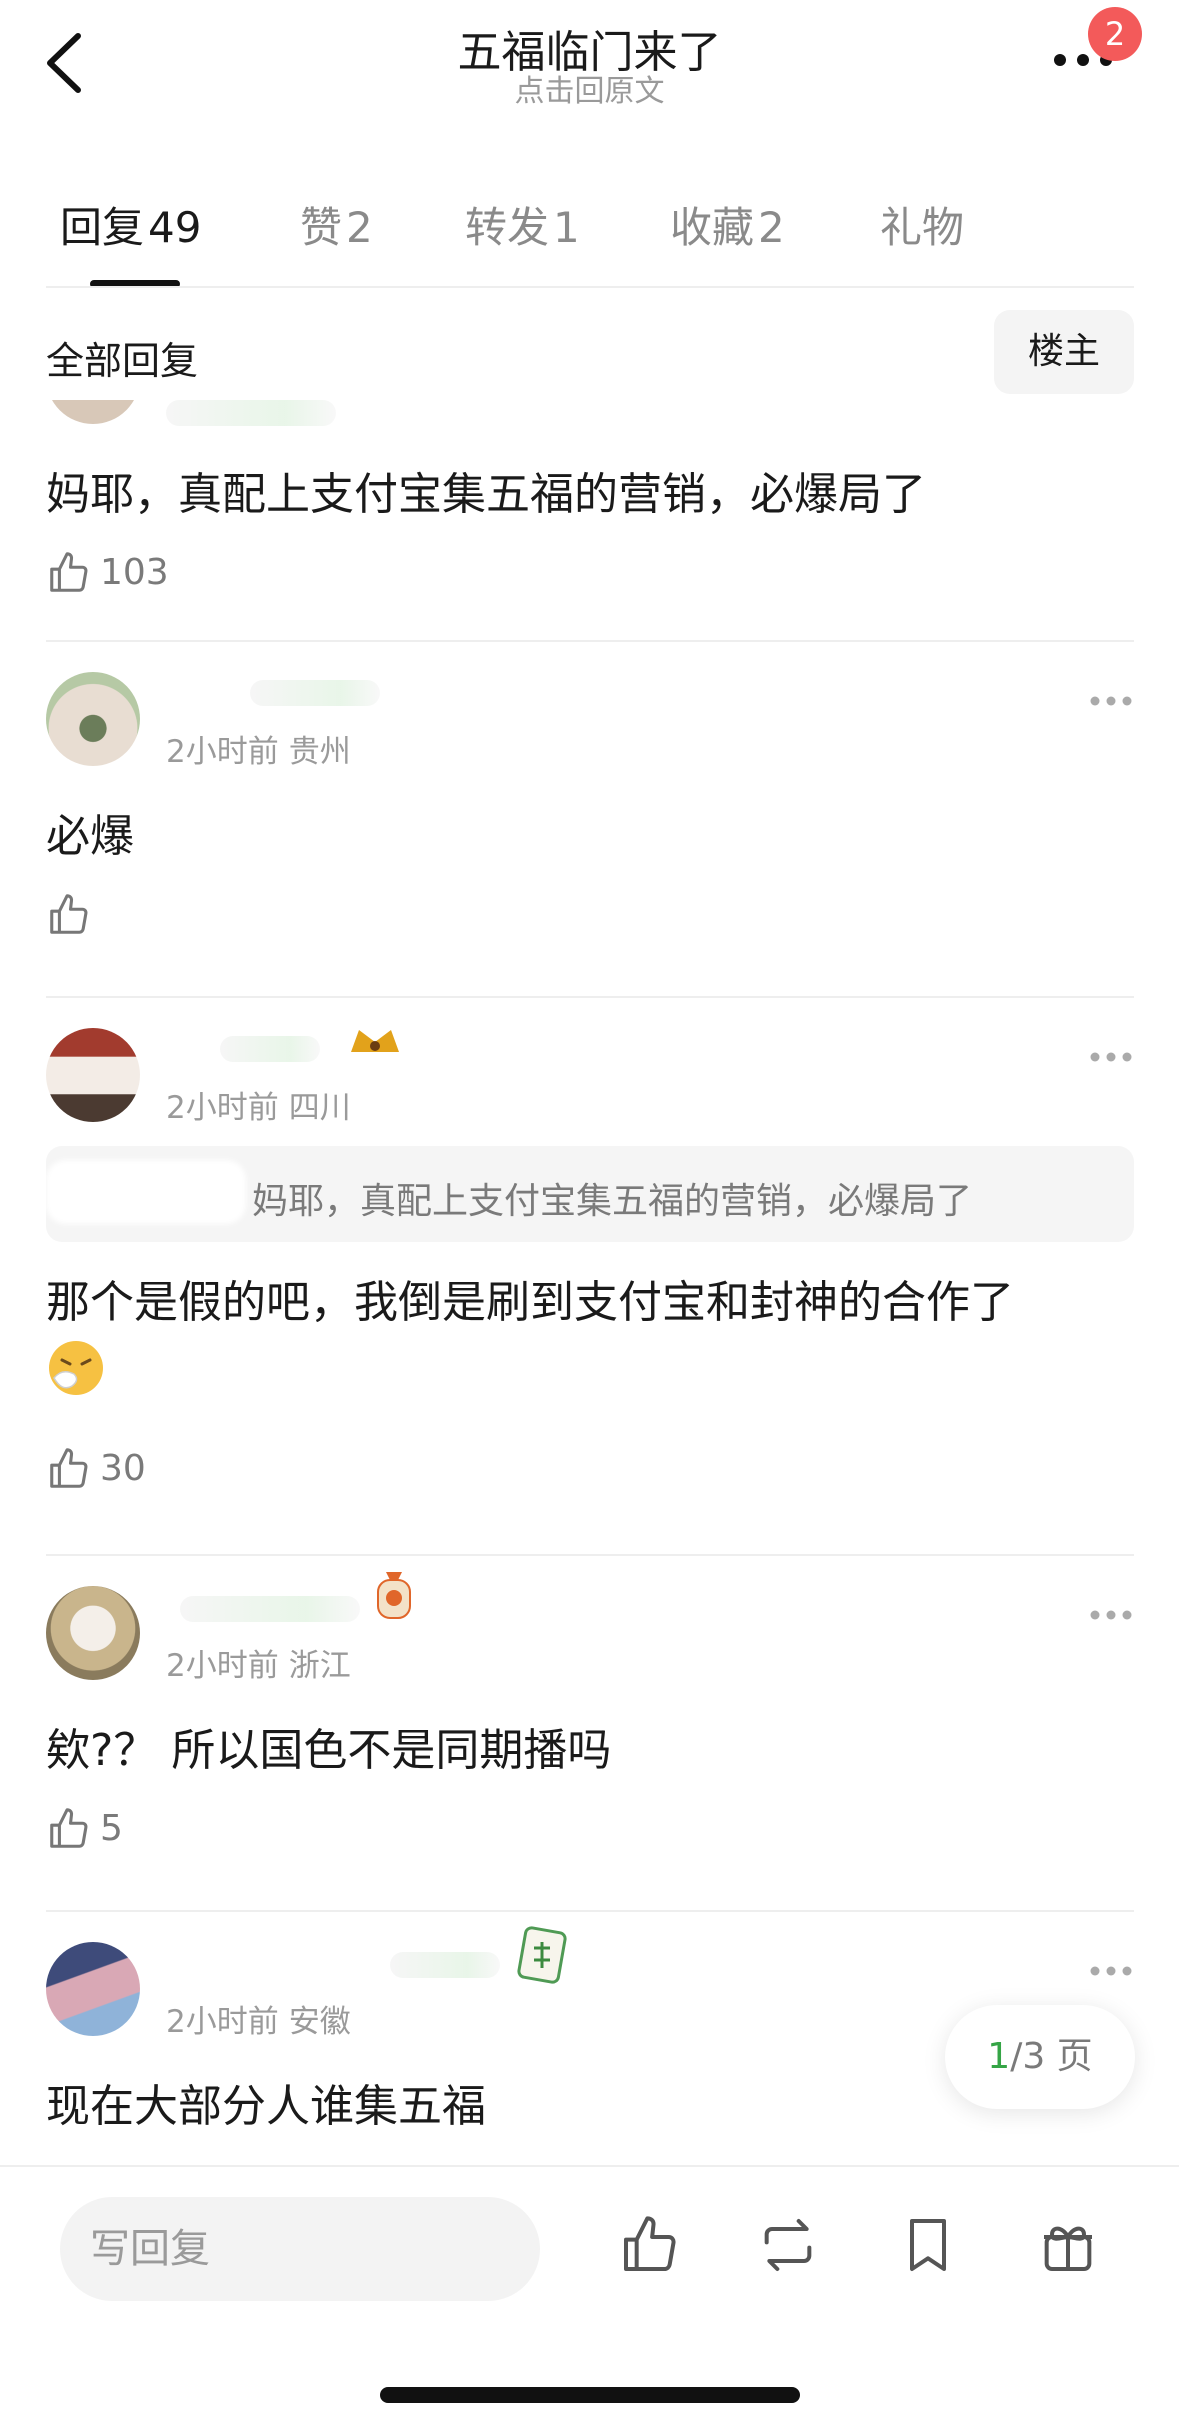  I want to click on comment-item: 2小时前 贵州 必爆, so click(589, 819).